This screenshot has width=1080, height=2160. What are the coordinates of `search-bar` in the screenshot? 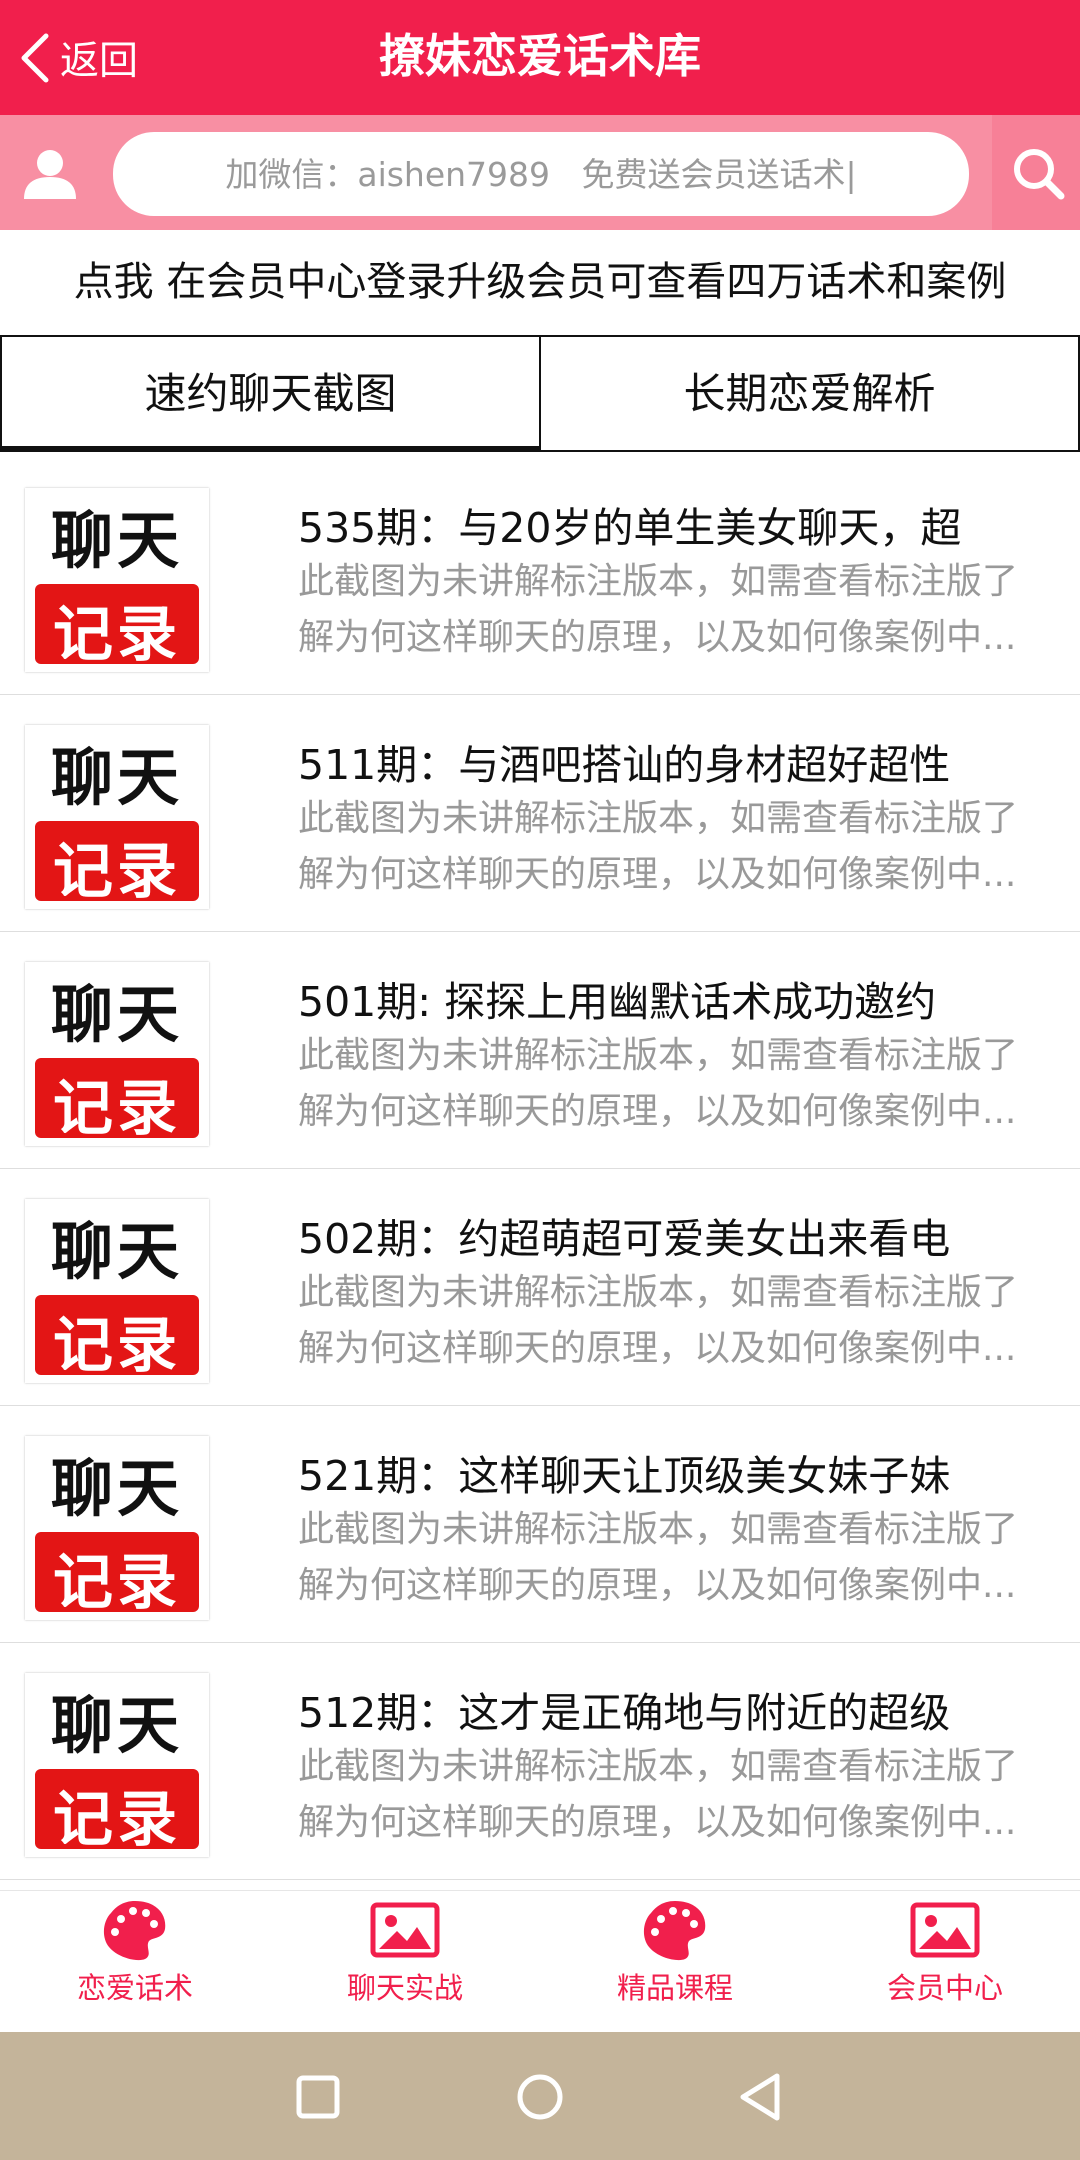 It's located at (540, 172).